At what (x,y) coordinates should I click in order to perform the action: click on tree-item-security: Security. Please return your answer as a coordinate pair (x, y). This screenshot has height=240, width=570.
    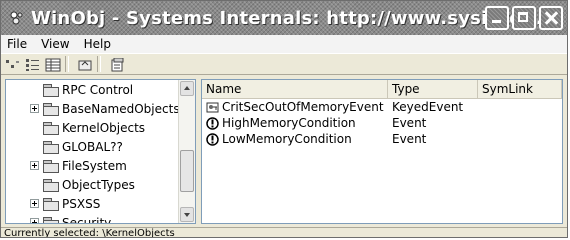
    Looking at the image, I should click on (94, 218).